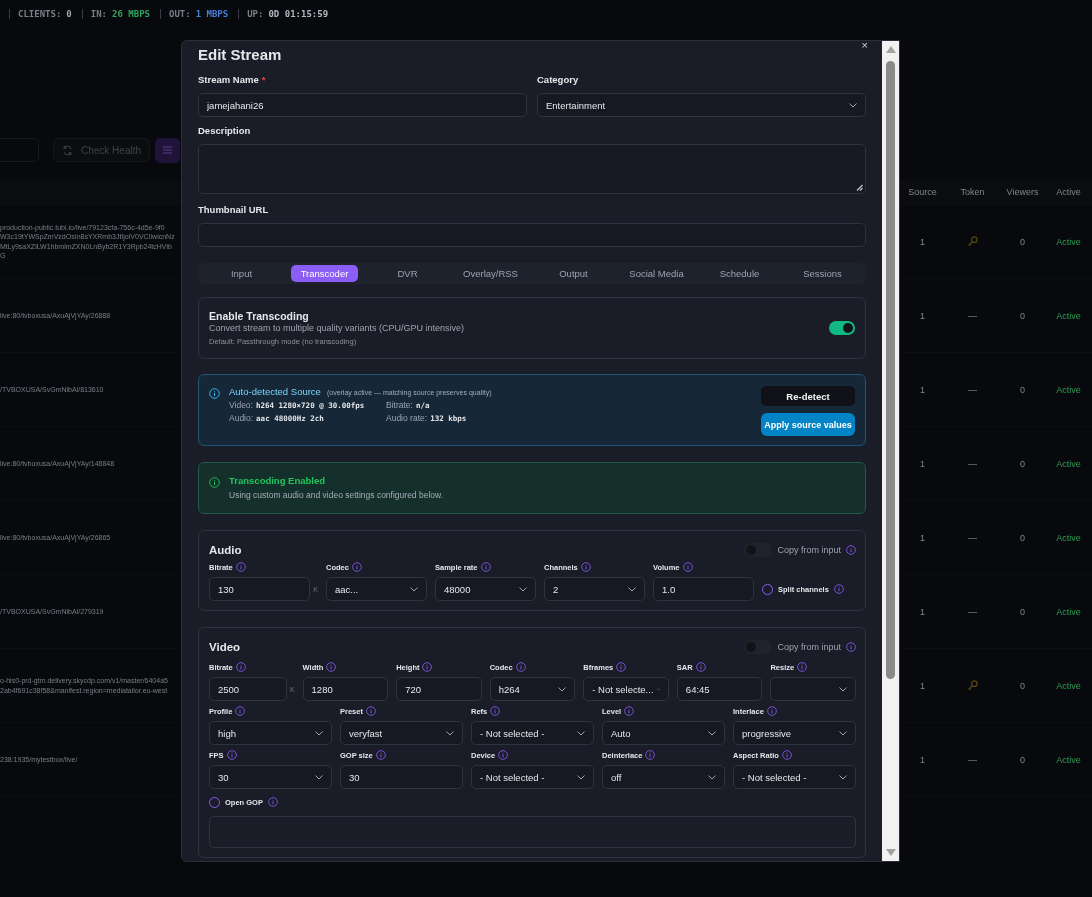  I want to click on input-field: 64:45, so click(719, 689).